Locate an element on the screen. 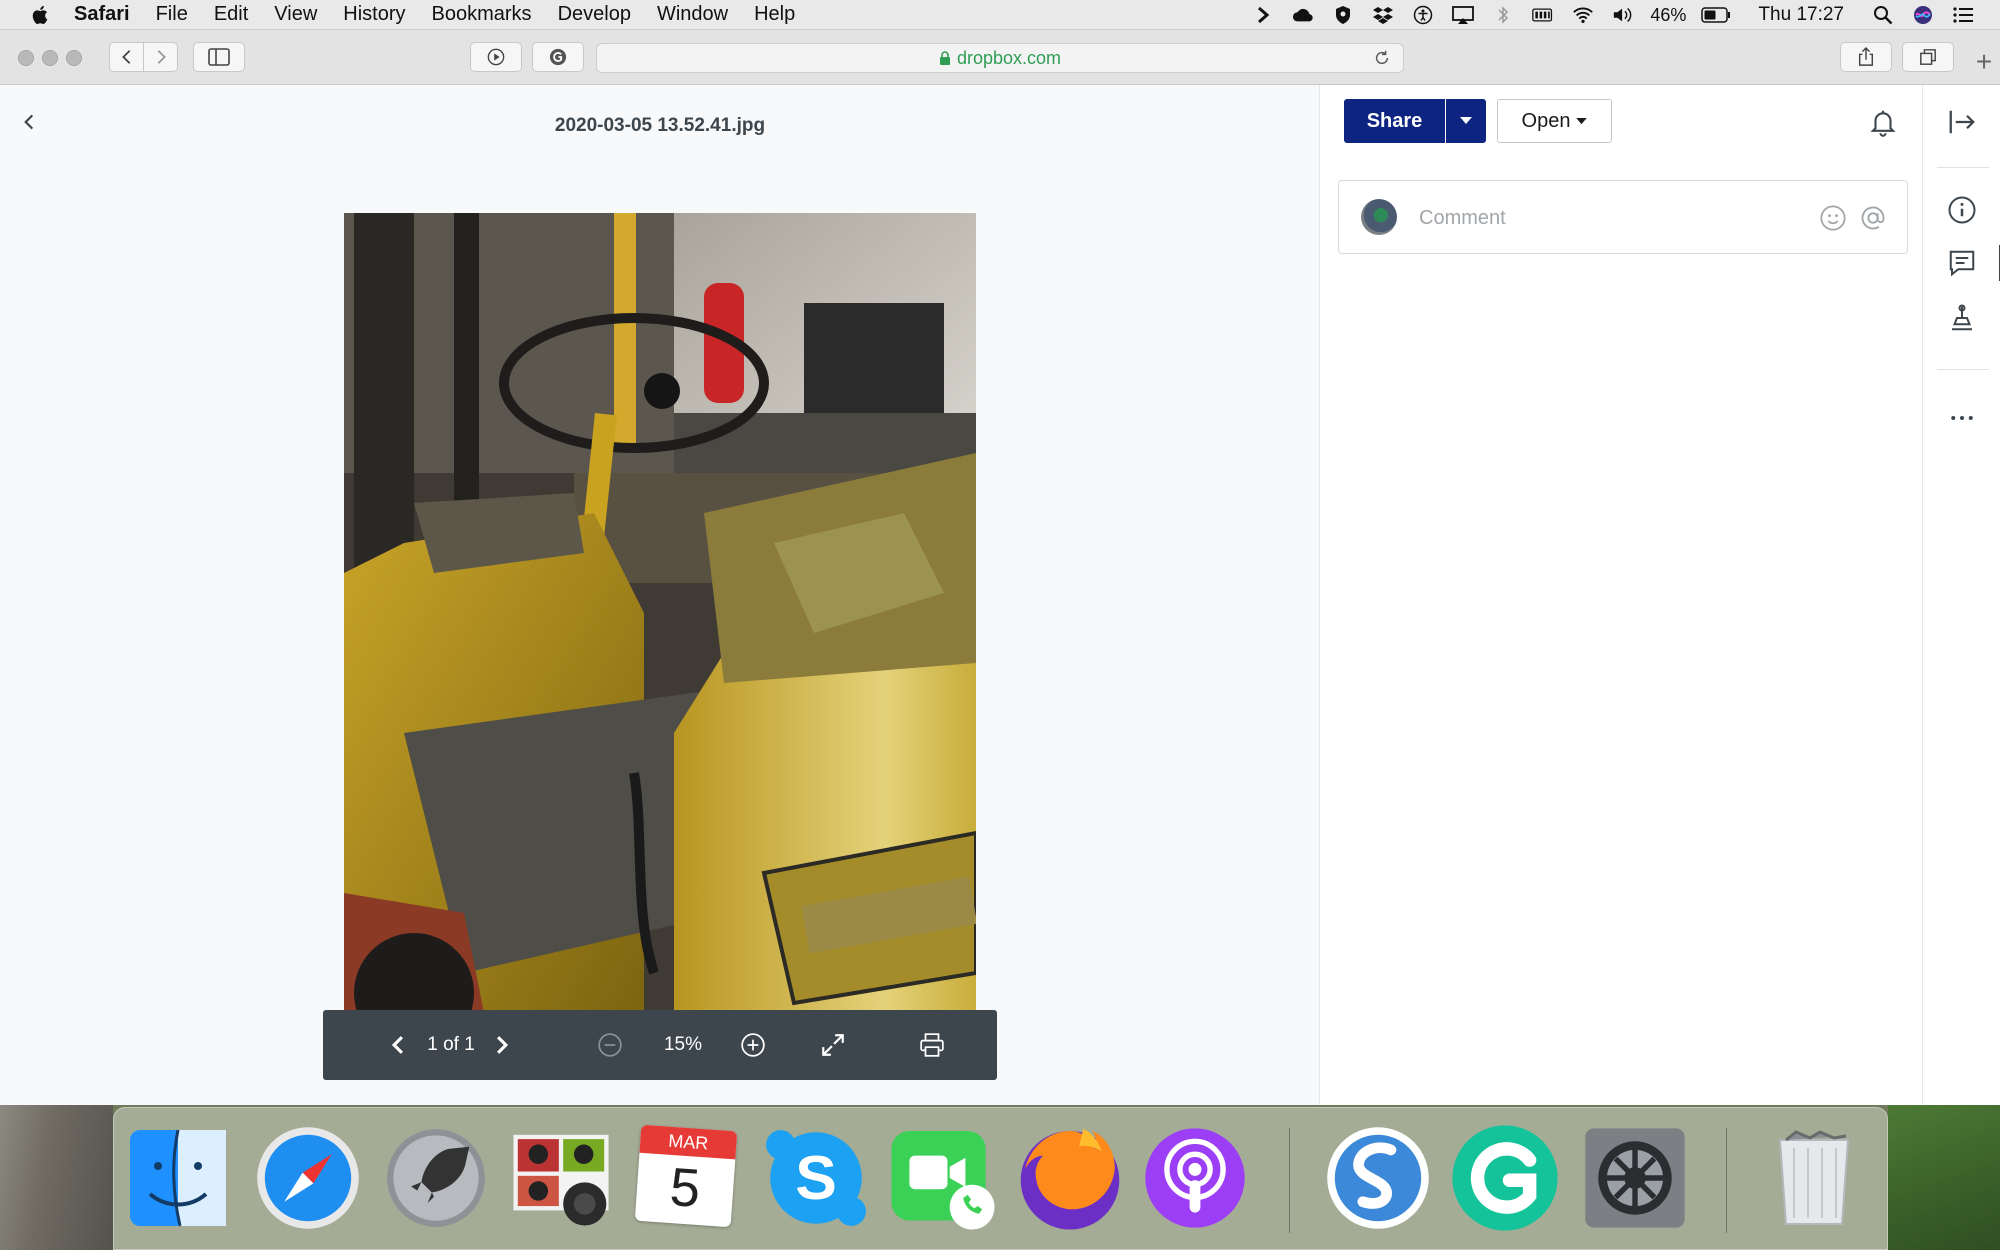  emoji-icon is located at coordinates (1833, 218).